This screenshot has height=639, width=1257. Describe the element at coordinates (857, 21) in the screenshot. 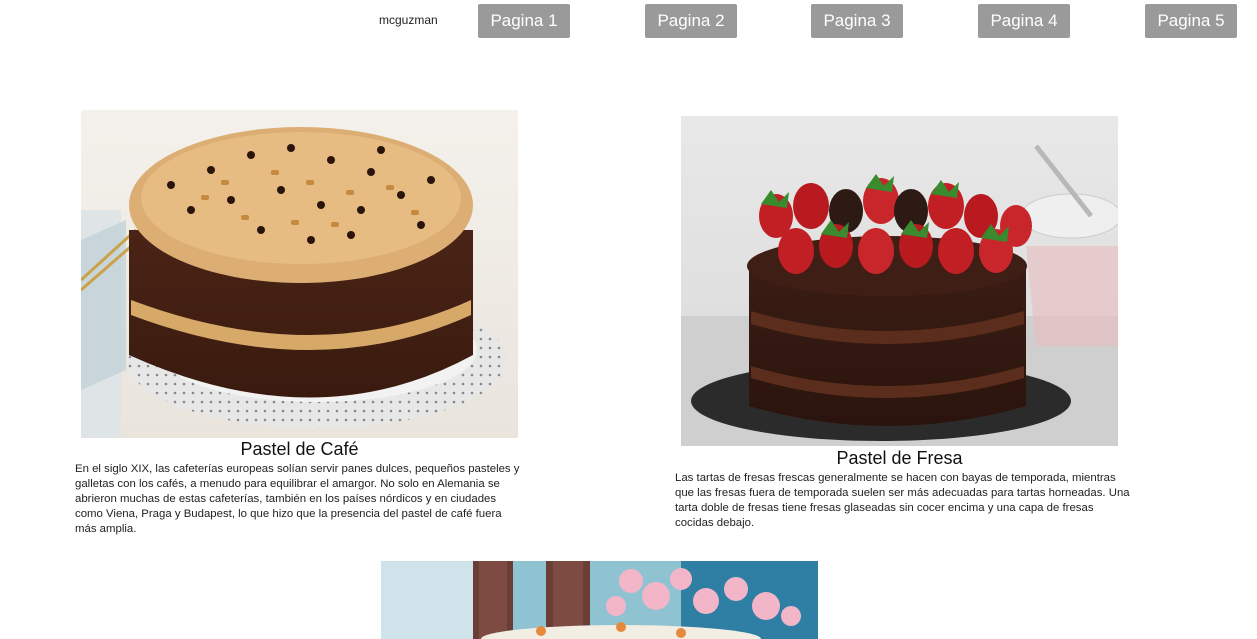

I see `nav-pagina-3-button: Pagina 3` at that location.